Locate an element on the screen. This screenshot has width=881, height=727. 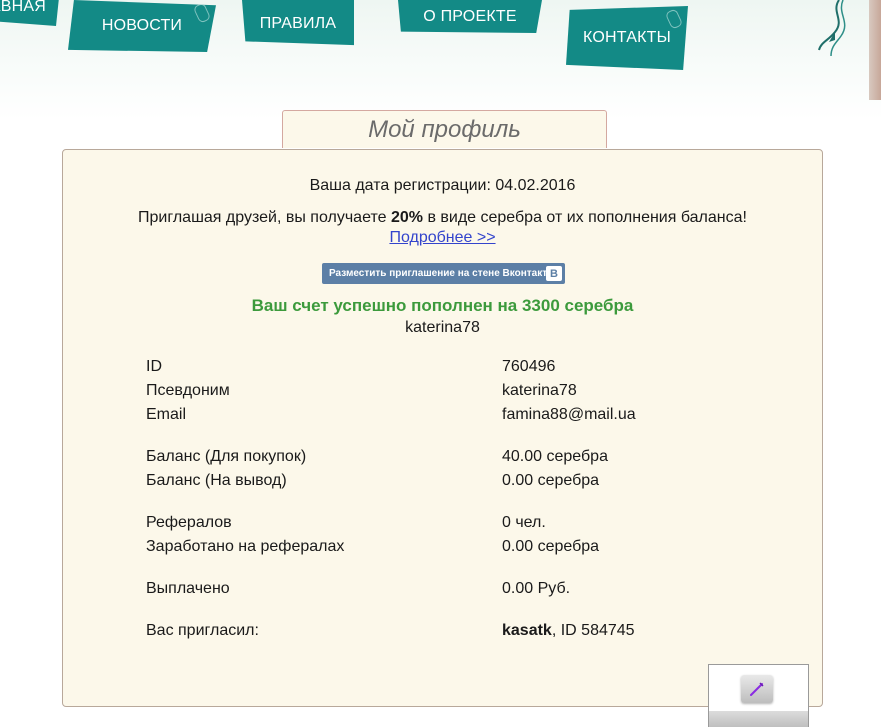
nav-news: НОВОСТИ is located at coordinates (142, 26).